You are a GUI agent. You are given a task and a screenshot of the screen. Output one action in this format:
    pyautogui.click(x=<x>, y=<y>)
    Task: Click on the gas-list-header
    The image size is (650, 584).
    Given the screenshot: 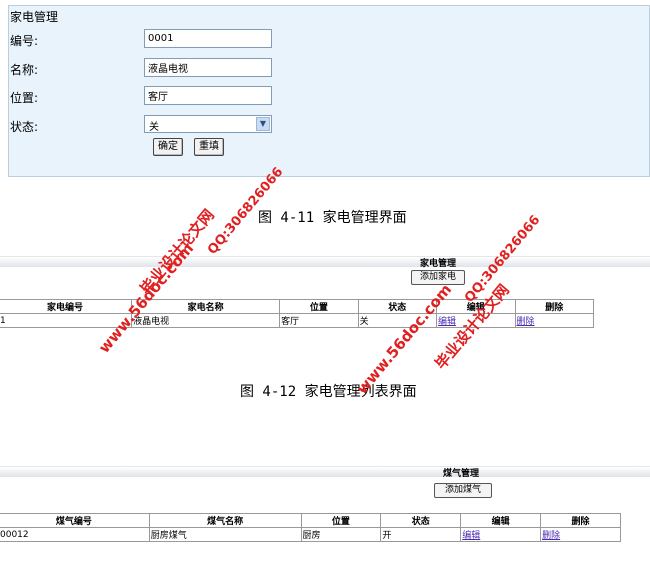 What is the action you would take?
    pyautogui.click(x=325, y=471)
    